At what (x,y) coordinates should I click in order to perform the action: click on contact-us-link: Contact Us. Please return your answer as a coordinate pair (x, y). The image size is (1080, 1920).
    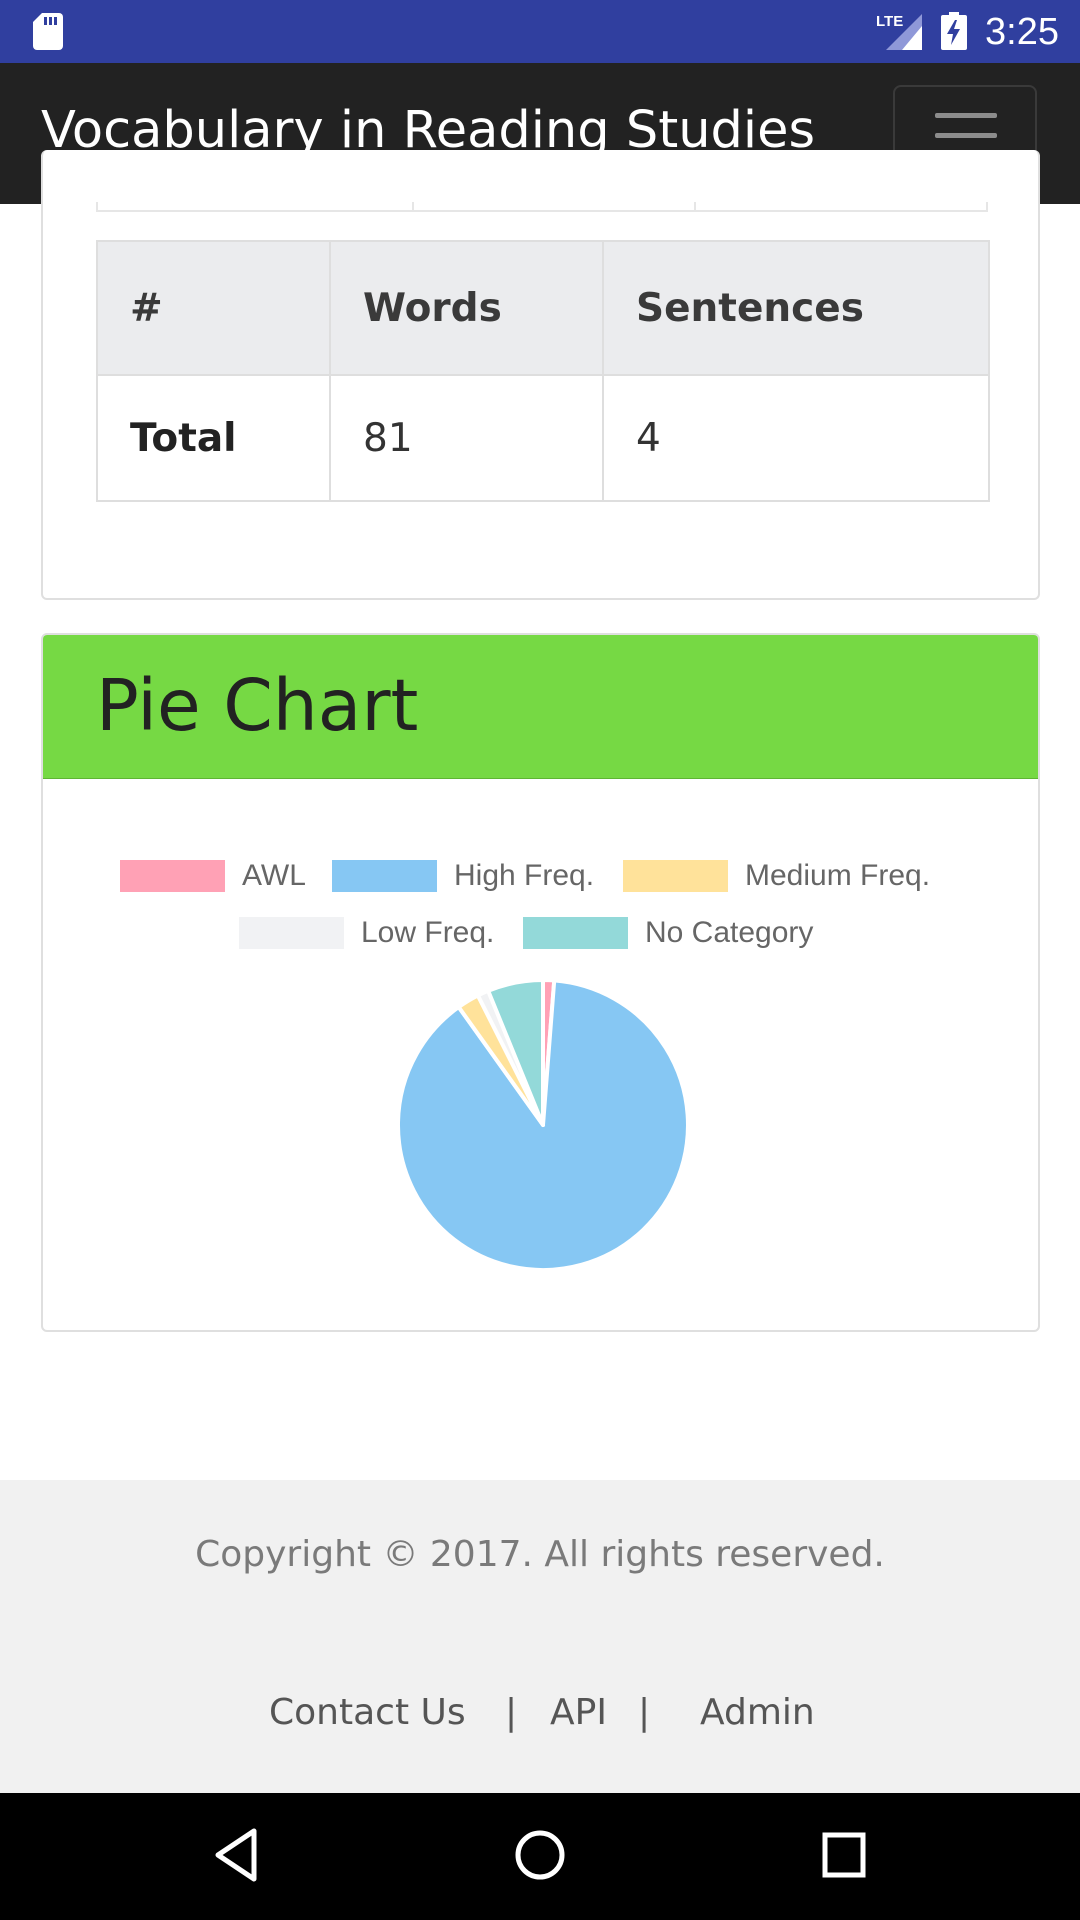
    Looking at the image, I should click on (367, 1713).